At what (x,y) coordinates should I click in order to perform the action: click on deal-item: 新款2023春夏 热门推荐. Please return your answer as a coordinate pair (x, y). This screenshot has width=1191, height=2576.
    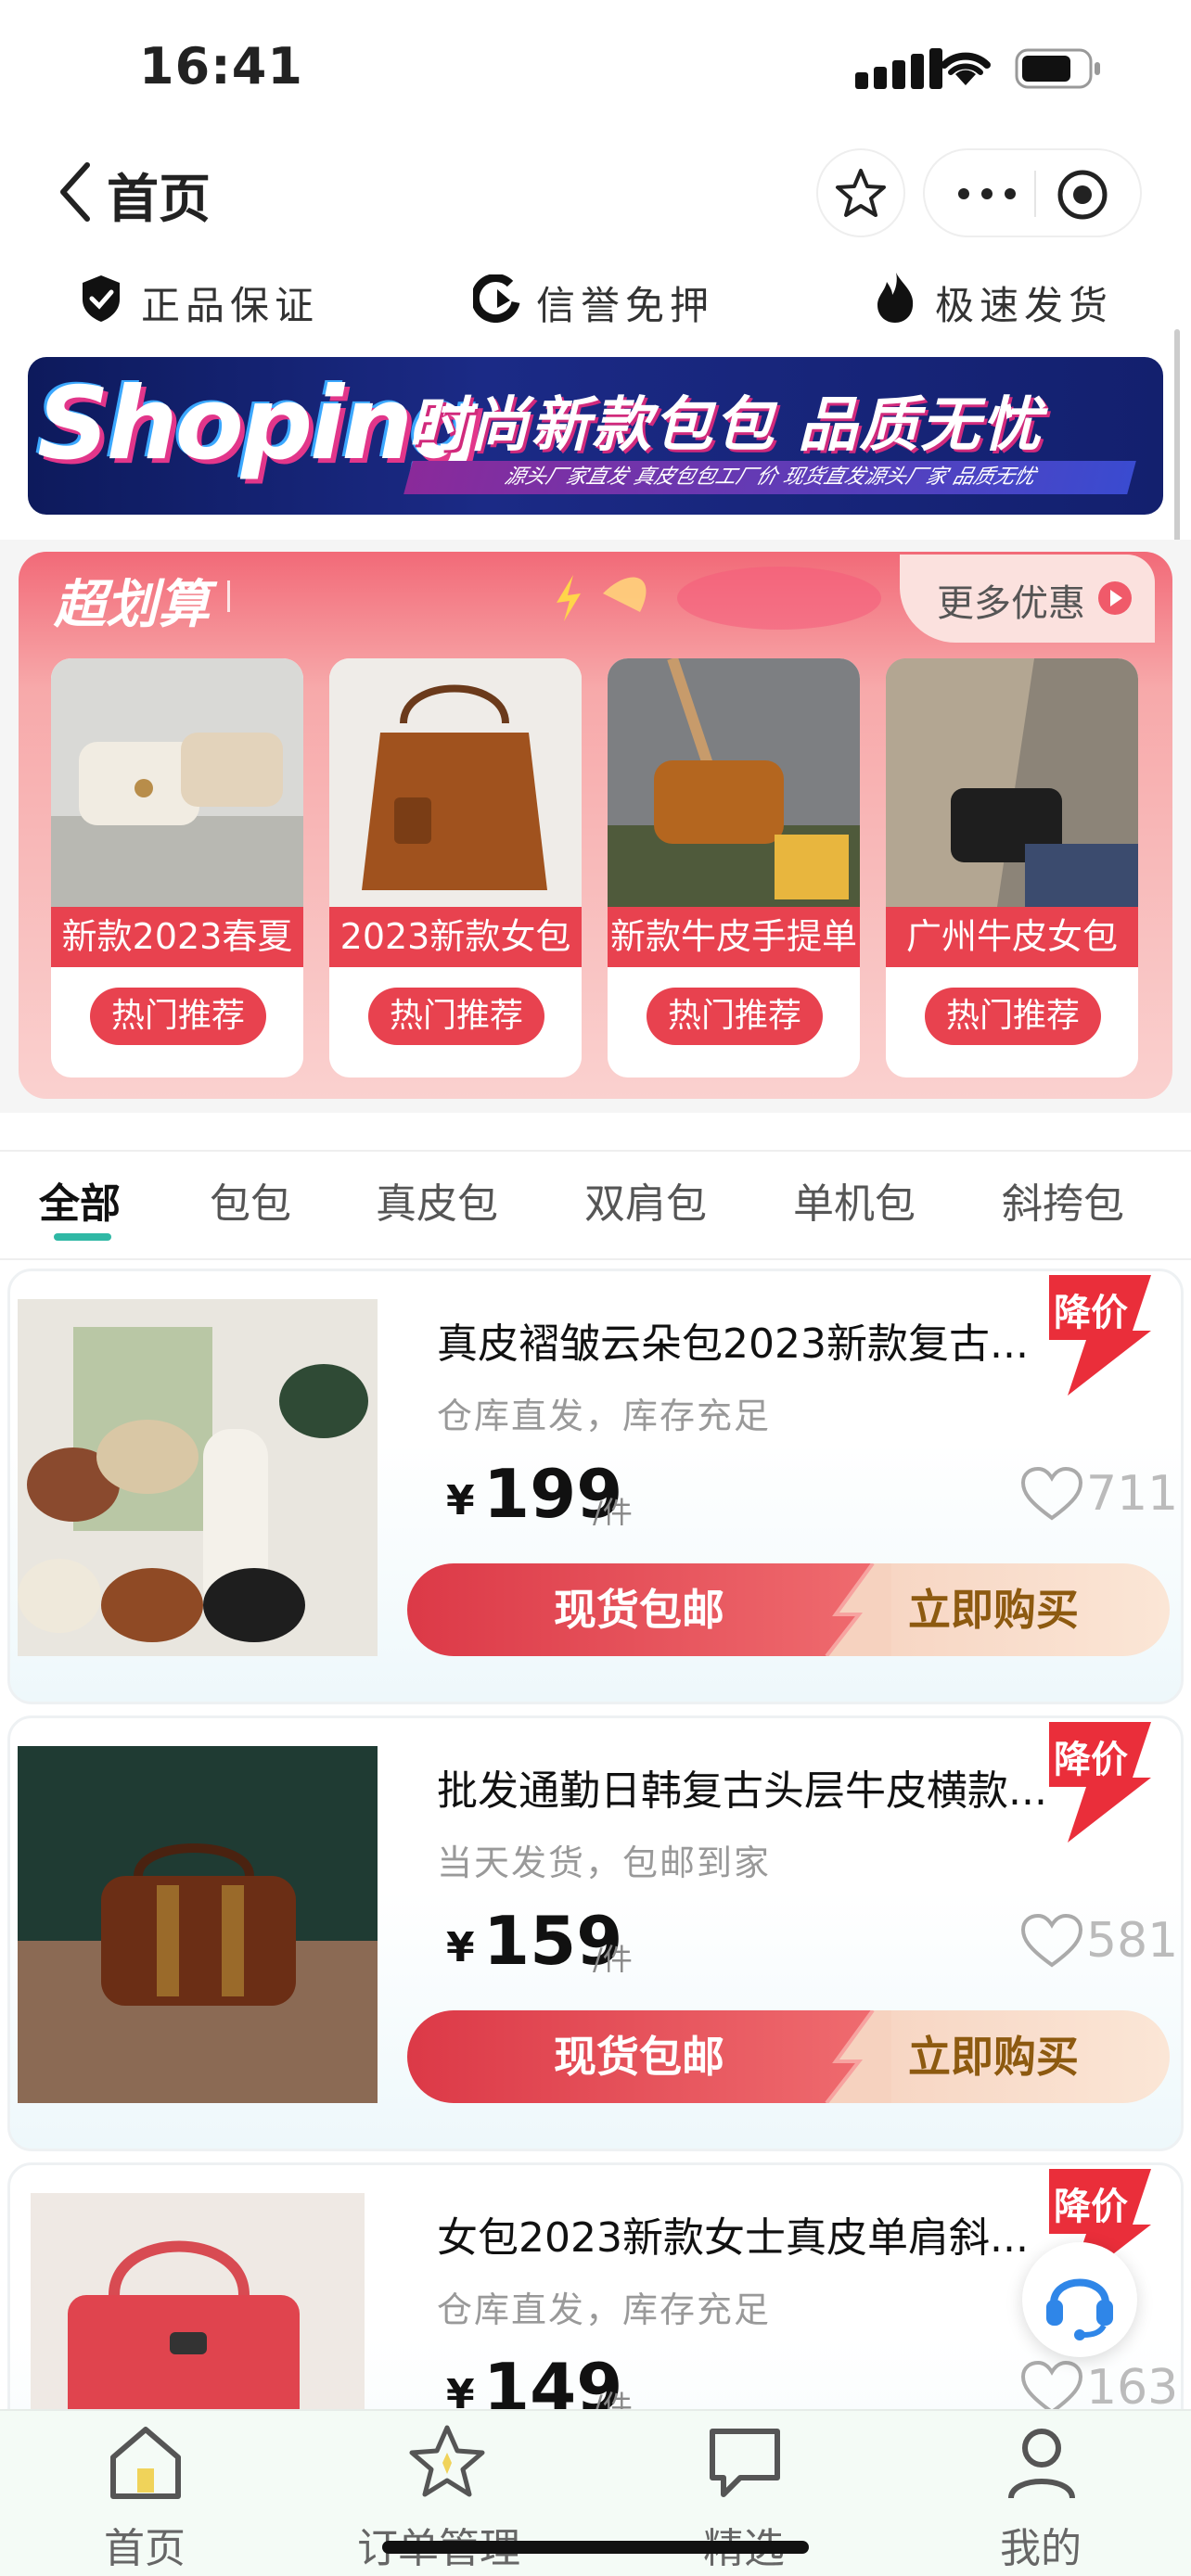
    Looking at the image, I should click on (177, 868).